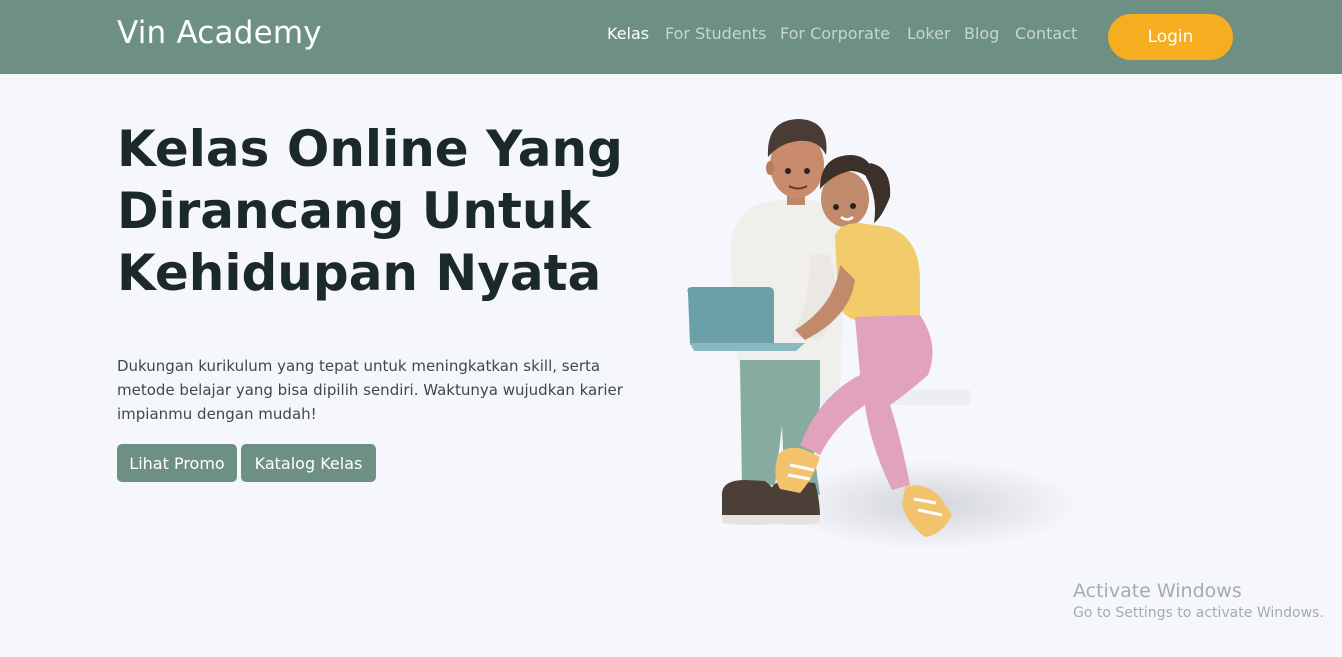  Describe the element at coordinates (715, 33) in the screenshot. I see `nav-link-for-students: For Students` at that location.